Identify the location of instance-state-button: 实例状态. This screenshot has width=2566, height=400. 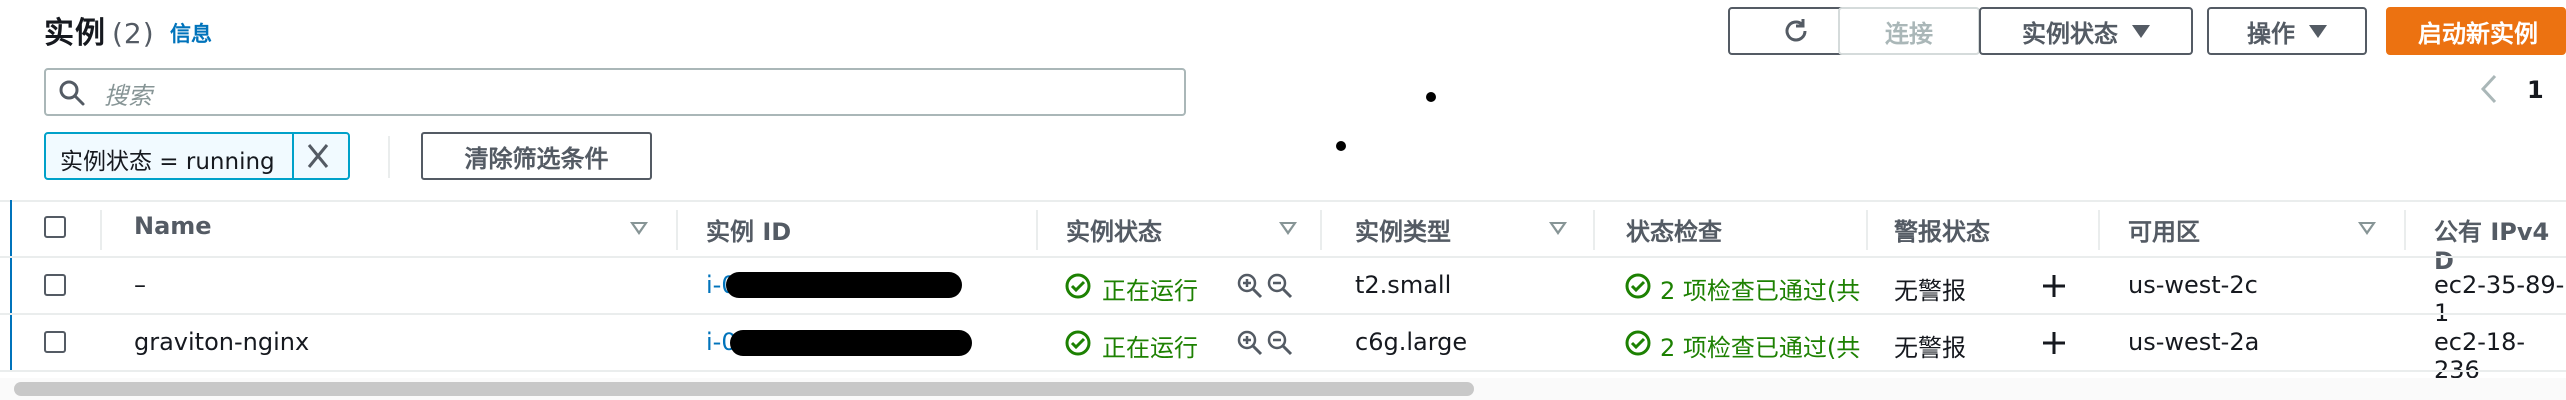
(2086, 31).